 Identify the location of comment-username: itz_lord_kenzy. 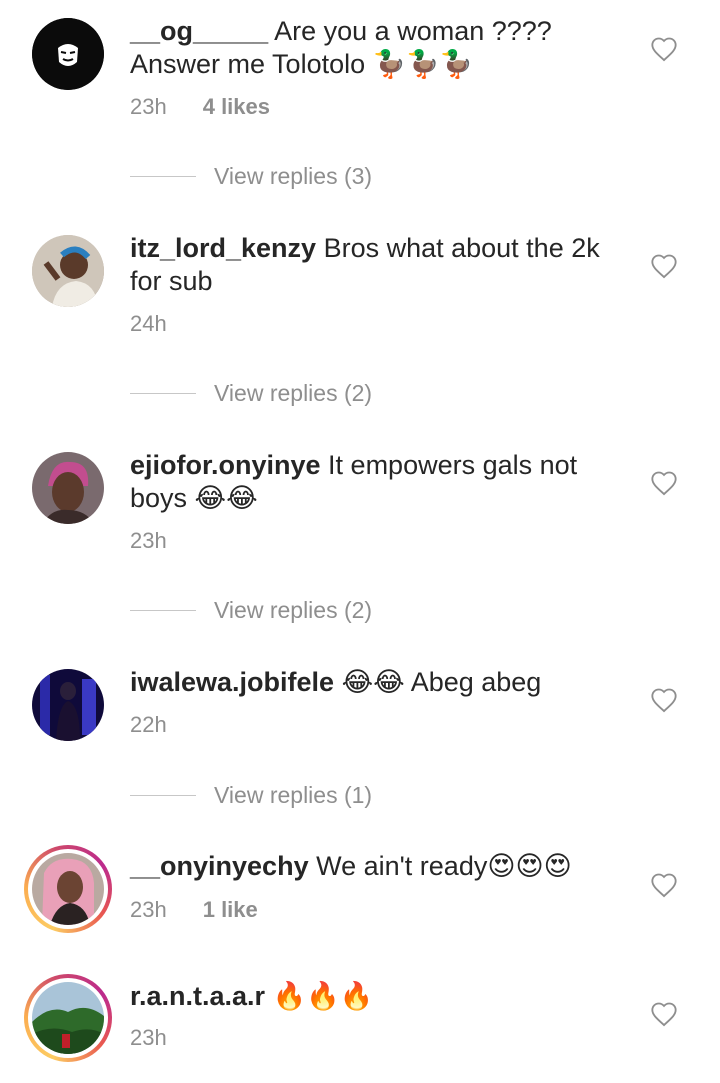
(223, 248).